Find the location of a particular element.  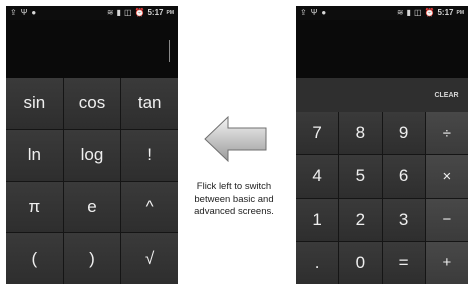

caption-line: Flick left to switch is located at coordinates (234, 186).